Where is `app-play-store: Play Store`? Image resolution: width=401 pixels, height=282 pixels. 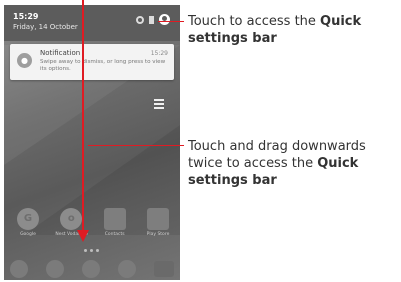 app-play-store: Play Store is located at coordinates (158, 222).